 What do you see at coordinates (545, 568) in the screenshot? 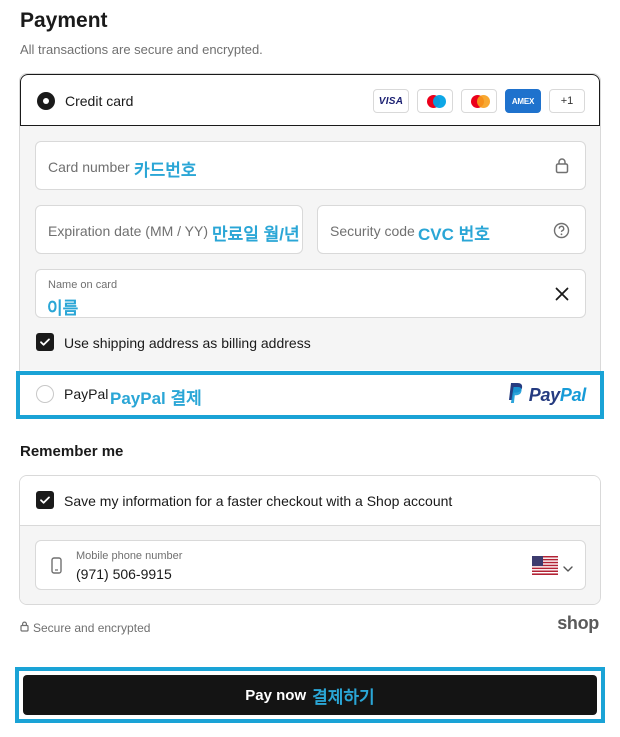
I see `us-flag-icon` at bounding box center [545, 568].